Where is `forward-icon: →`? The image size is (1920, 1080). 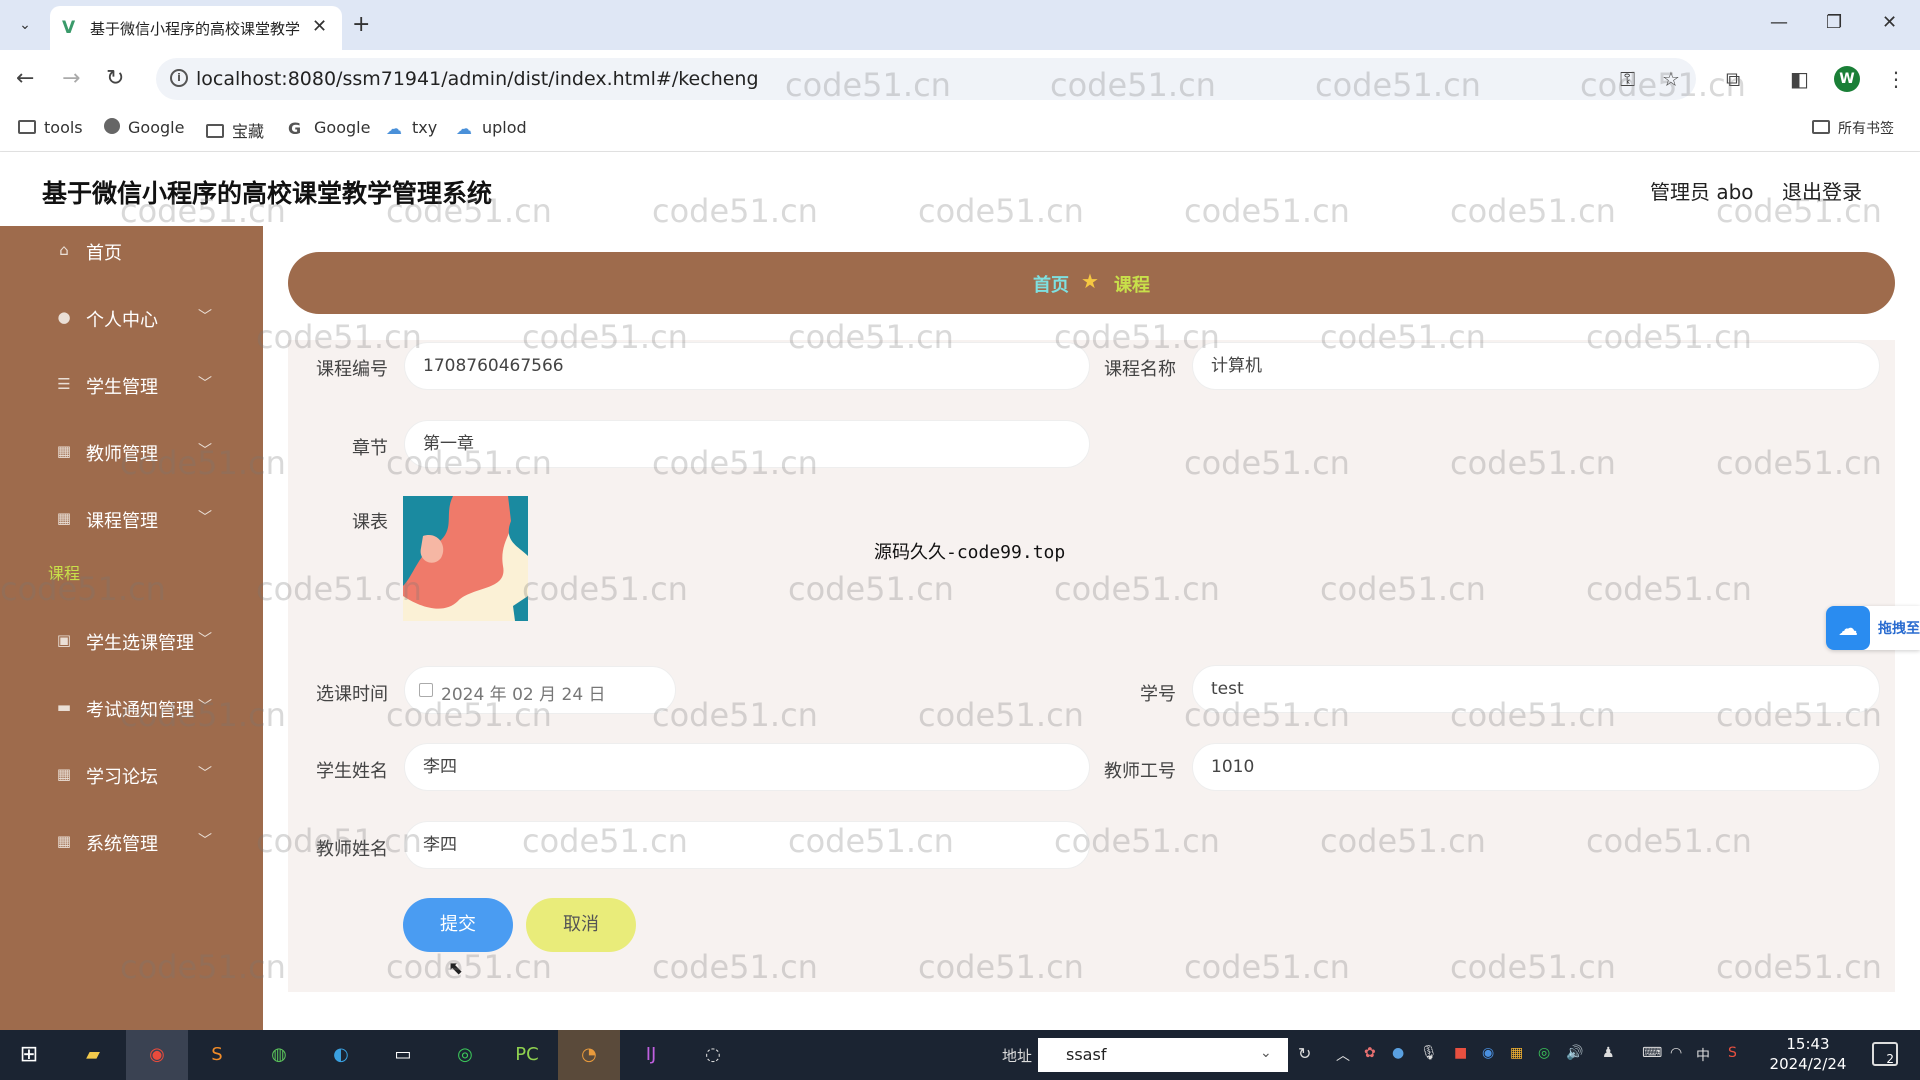
forward-icon: → is located at coordinates (71, 79).